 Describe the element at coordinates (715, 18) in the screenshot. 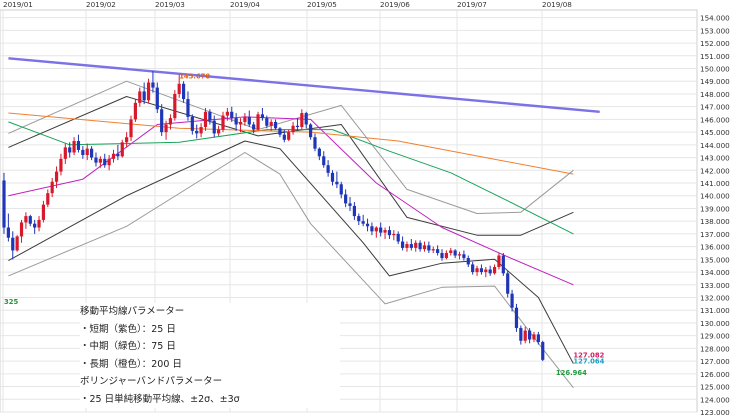

I see `y-tick-label: 154.000` at that location.